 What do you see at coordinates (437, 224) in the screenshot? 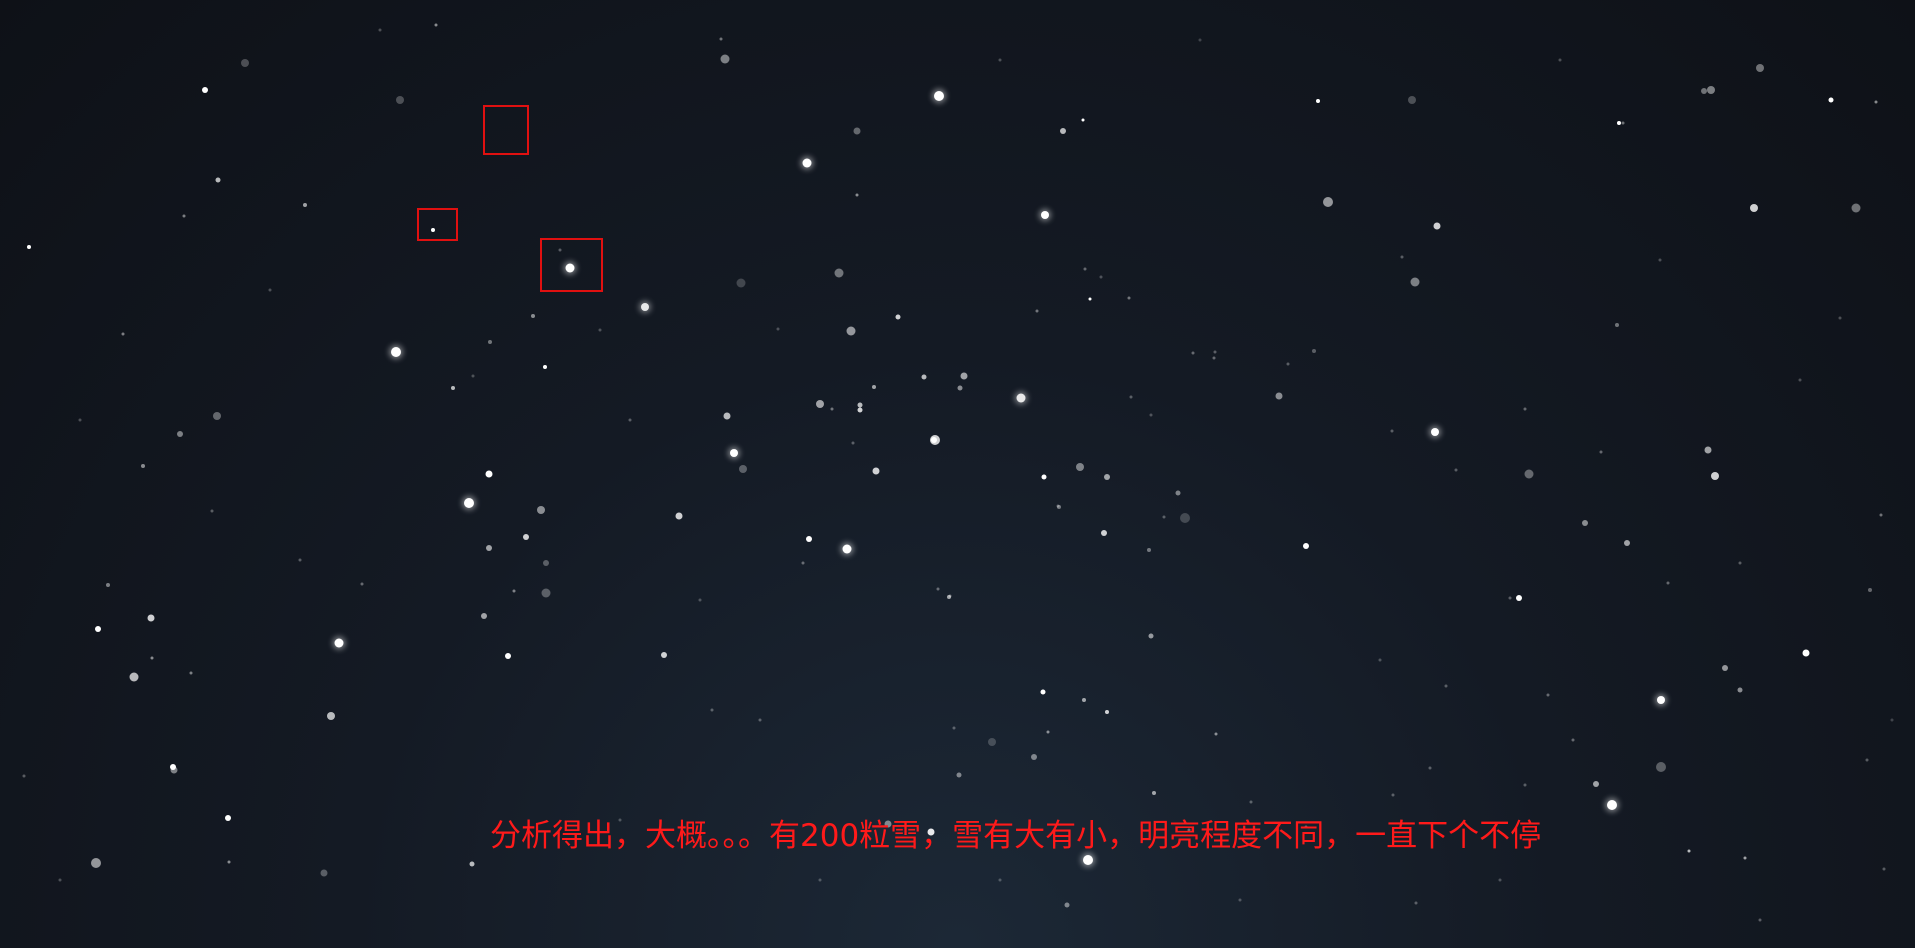
I see `highlight-box-small-flake` at bounding box center [437, 224].